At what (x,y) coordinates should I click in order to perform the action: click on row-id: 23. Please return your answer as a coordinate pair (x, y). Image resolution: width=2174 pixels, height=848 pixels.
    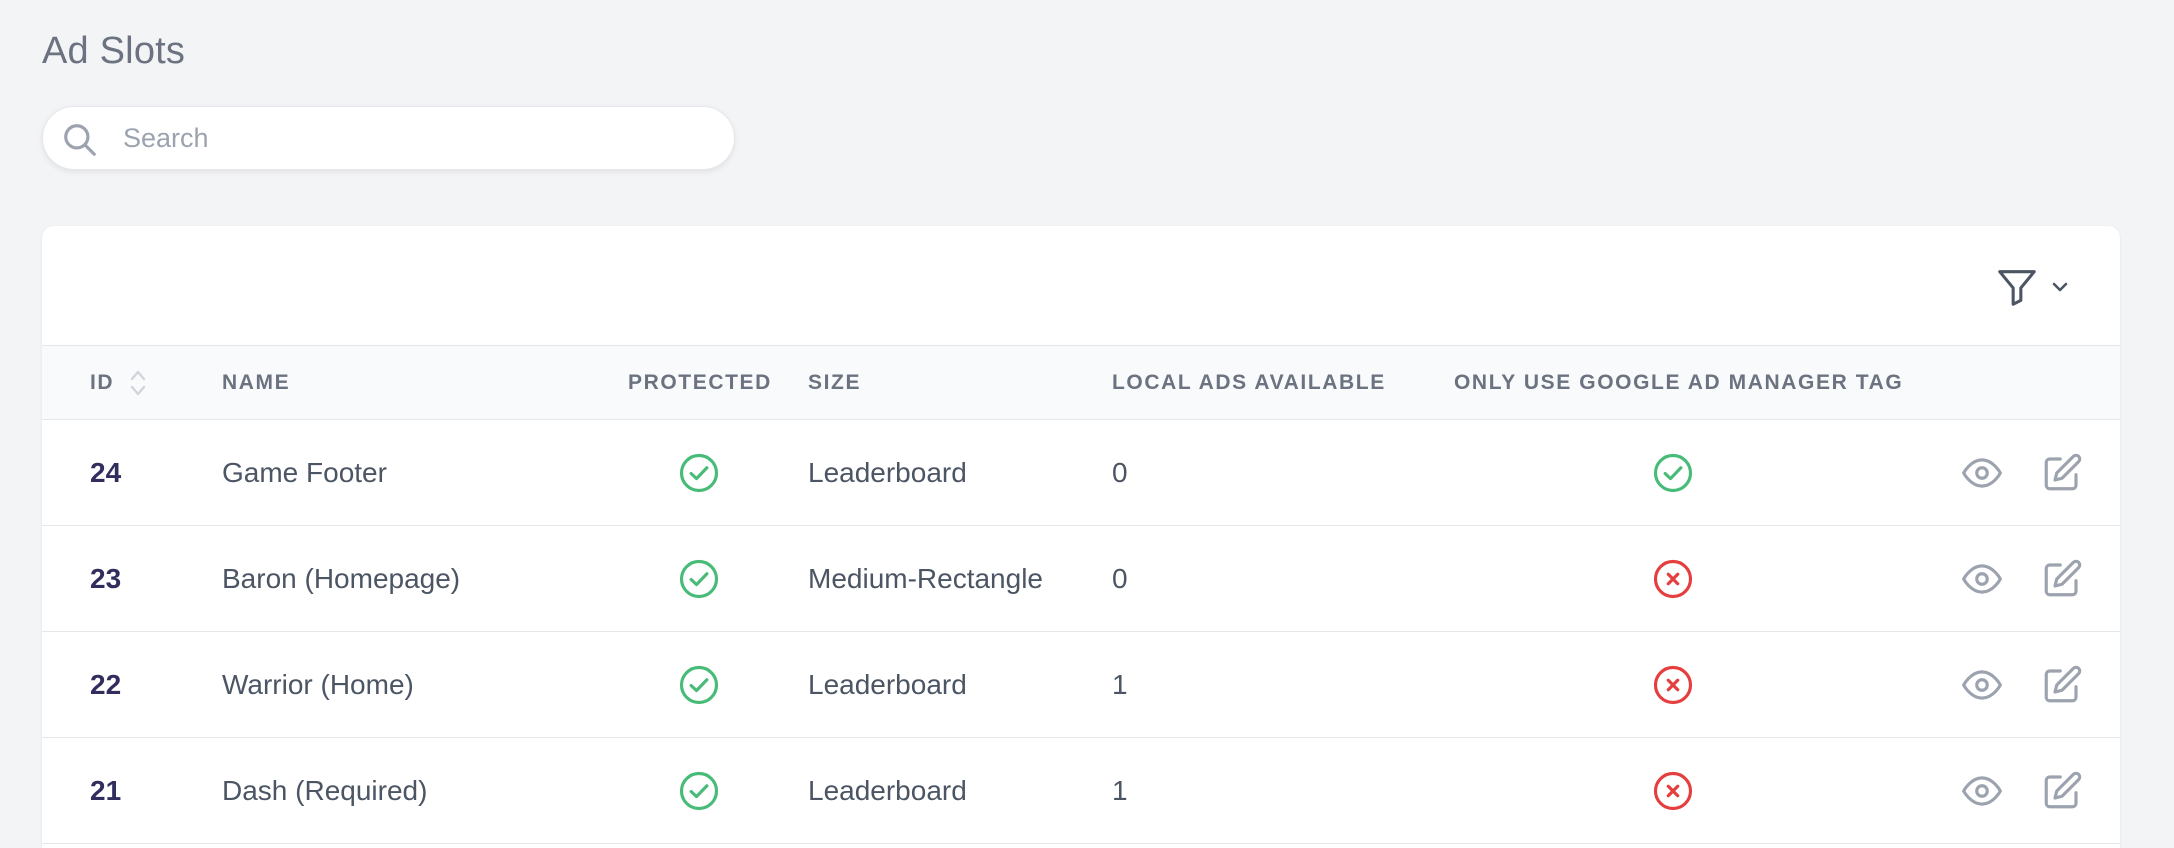
    Looking at the image, I should click on (106, 578).